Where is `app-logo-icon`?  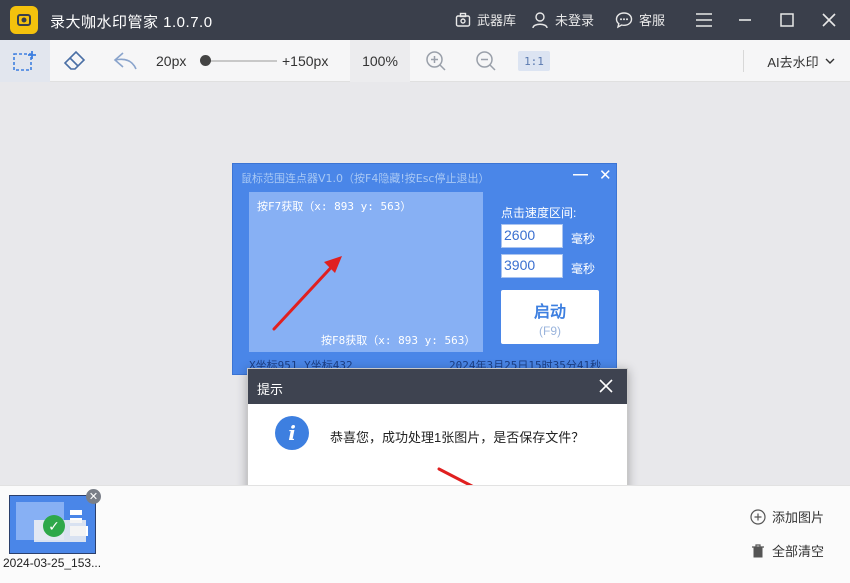 app-logo-icon is located at coordinates (24, 20).